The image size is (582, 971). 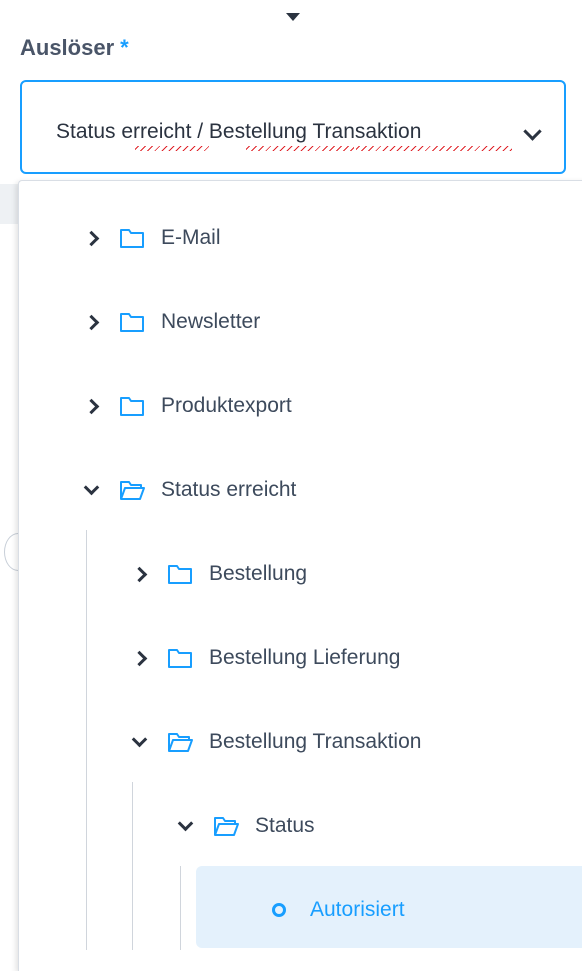 What do you see at coordinates (258, 573) in the screenshot?
I see `tree-item-label: Bestellung` at bounding box center [258, 573].